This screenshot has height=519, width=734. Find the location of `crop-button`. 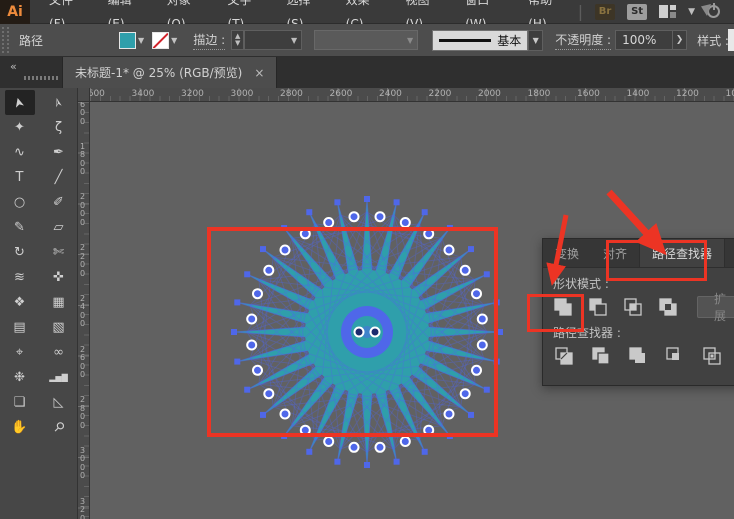

crop-button is located at coordinates (675, 356).